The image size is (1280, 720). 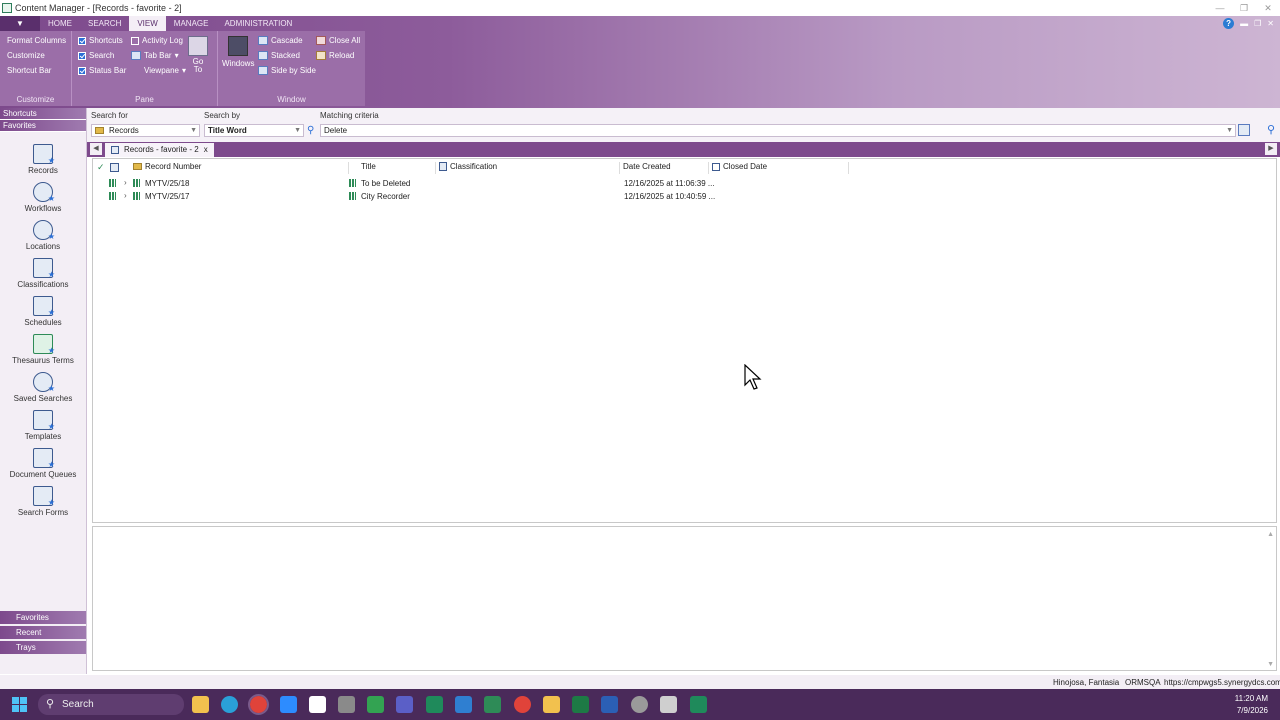 I want to click on excel-icon, so click(x=580, y=704).